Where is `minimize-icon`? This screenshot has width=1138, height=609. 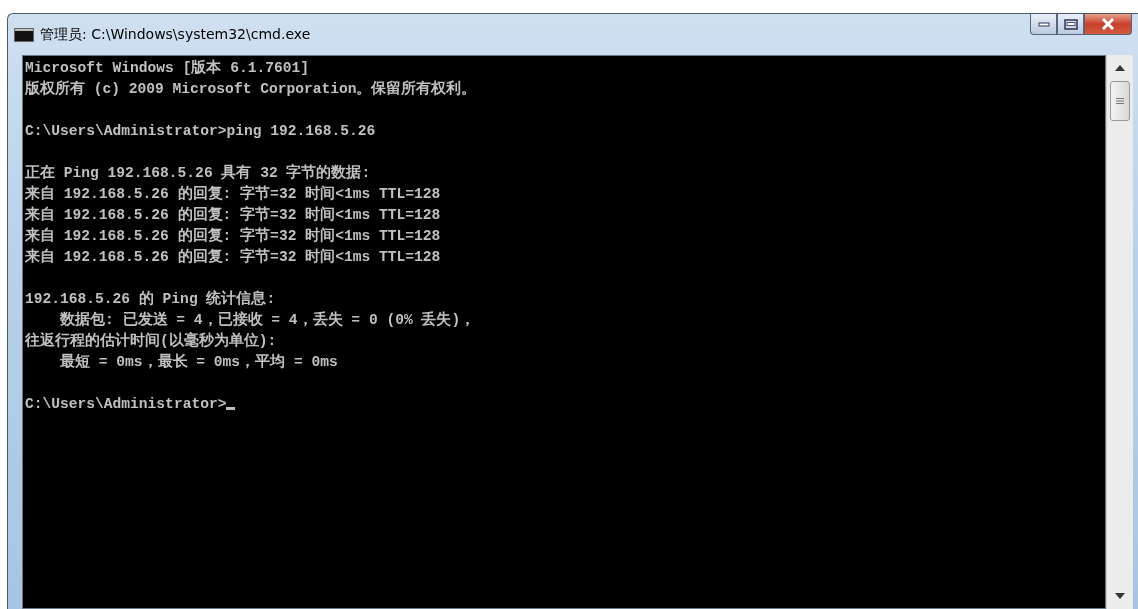
minimize-icon is located at coordinates (1043, 24).